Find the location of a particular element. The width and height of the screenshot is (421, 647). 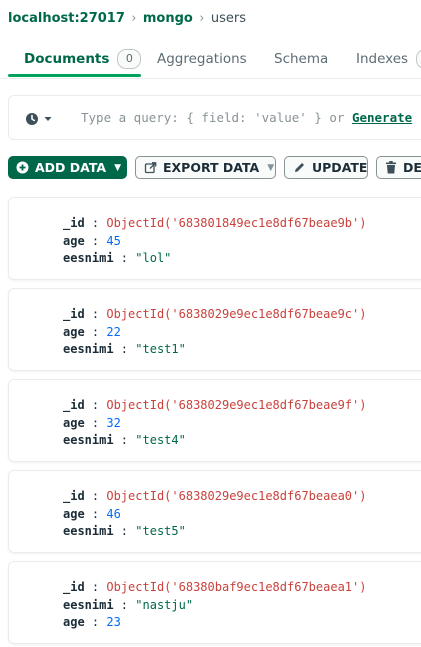

field-value: "test4" is located at coordinates (160, 440).